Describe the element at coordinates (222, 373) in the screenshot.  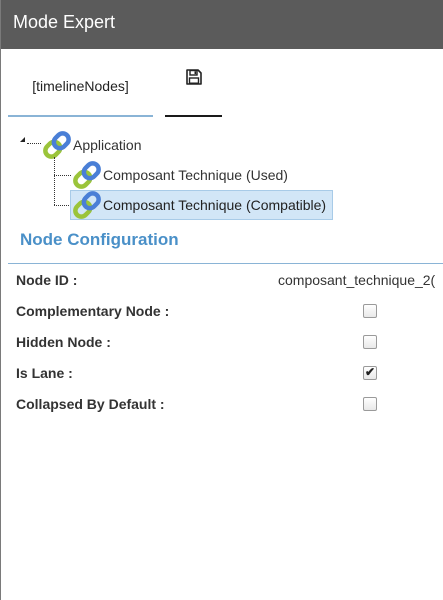
I see `is-lane-row: Is Lane : ✔` at that location.